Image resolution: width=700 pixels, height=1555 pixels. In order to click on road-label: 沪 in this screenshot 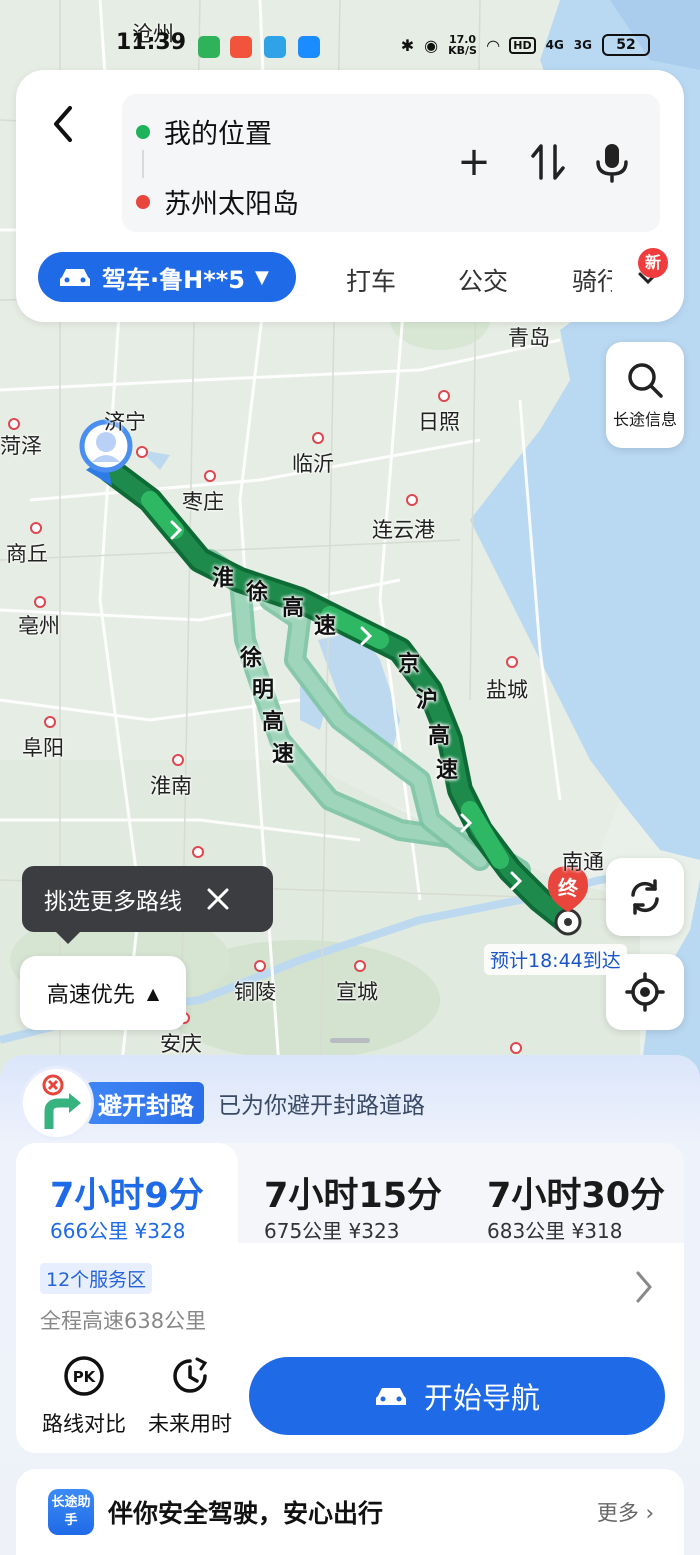, I will do `click(427, 700)`.